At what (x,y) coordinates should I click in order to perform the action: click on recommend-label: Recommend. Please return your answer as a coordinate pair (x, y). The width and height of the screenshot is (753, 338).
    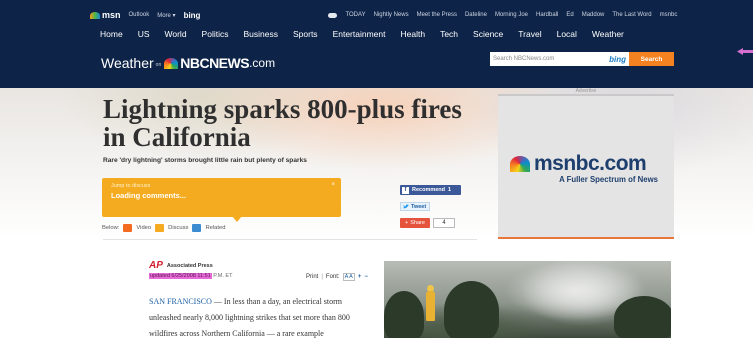
    Looking at the image, I should click on (429, 190).